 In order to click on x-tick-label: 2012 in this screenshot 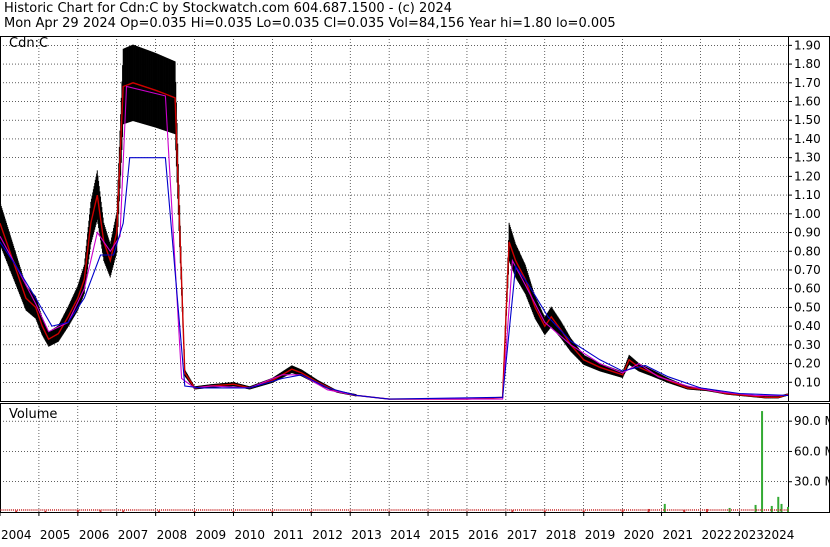, I will do `click(327, 535)`.